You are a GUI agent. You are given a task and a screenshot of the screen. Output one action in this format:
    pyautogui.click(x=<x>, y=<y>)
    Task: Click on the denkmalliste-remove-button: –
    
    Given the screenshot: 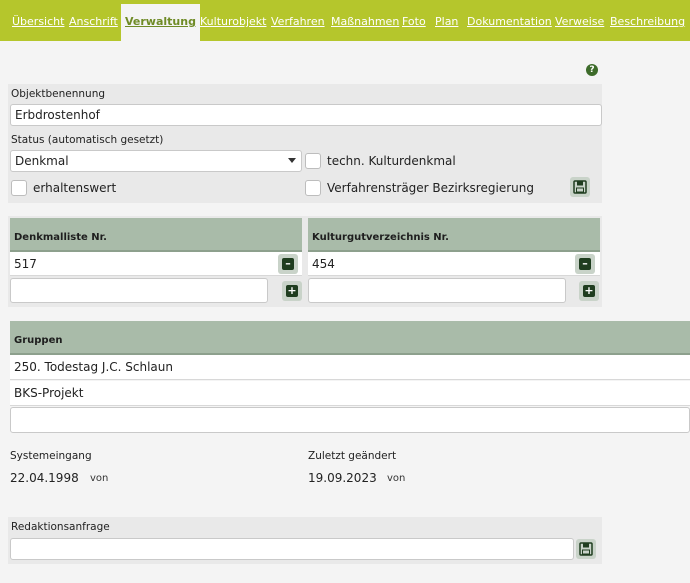 What is the action you would take?
    pyautogui.click(x=288, y=264)
    